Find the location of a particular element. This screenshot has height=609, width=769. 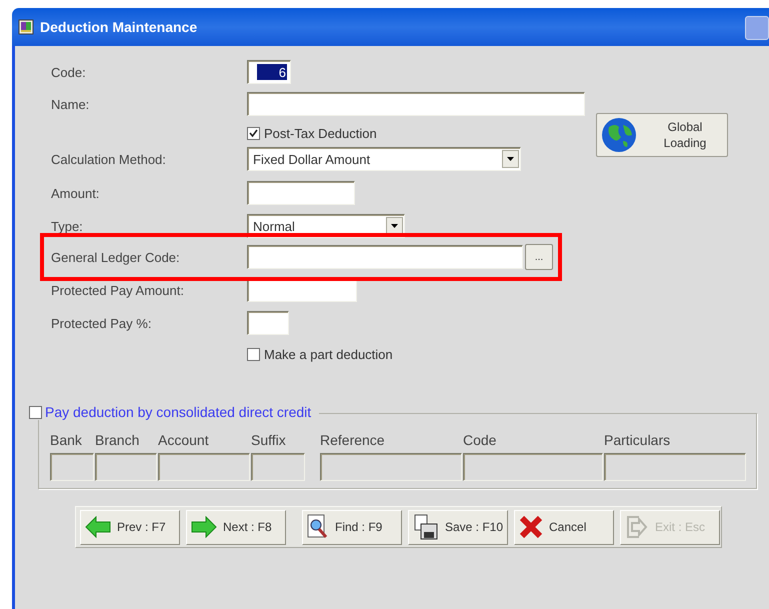

field-label: Calculation Method: is located at coordinates (109, 159).